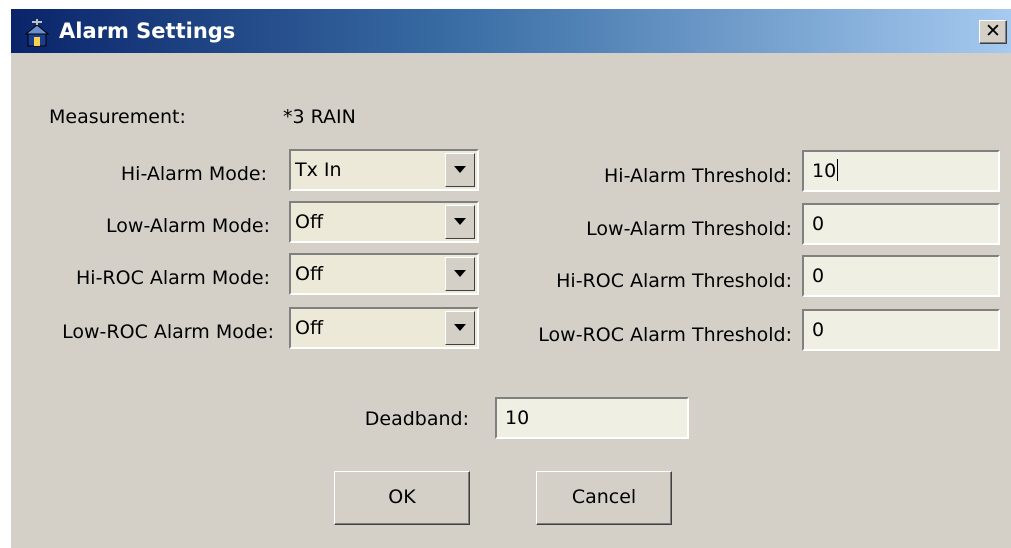 The image size is (1011, 548). What do you see at coordinates (698, 176) in the screenshot?
I see `hi-alarm-threshold-label: Hi-Alarm Threshold:` at bounding box center [698, 176].